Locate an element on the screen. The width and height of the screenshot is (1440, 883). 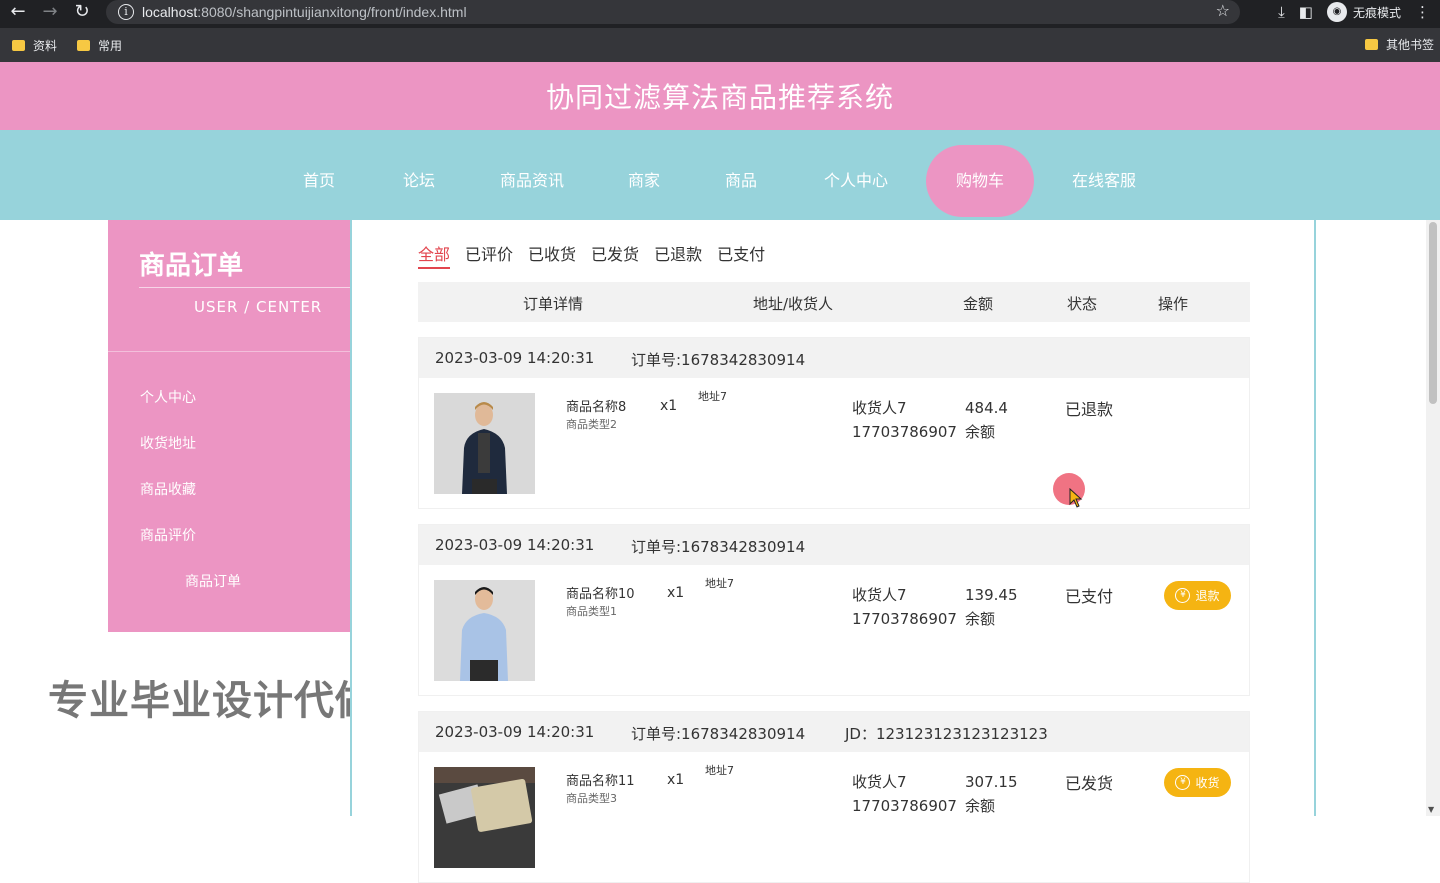
page-scrollbar: ▼ is located at coordinates (1433, 518).